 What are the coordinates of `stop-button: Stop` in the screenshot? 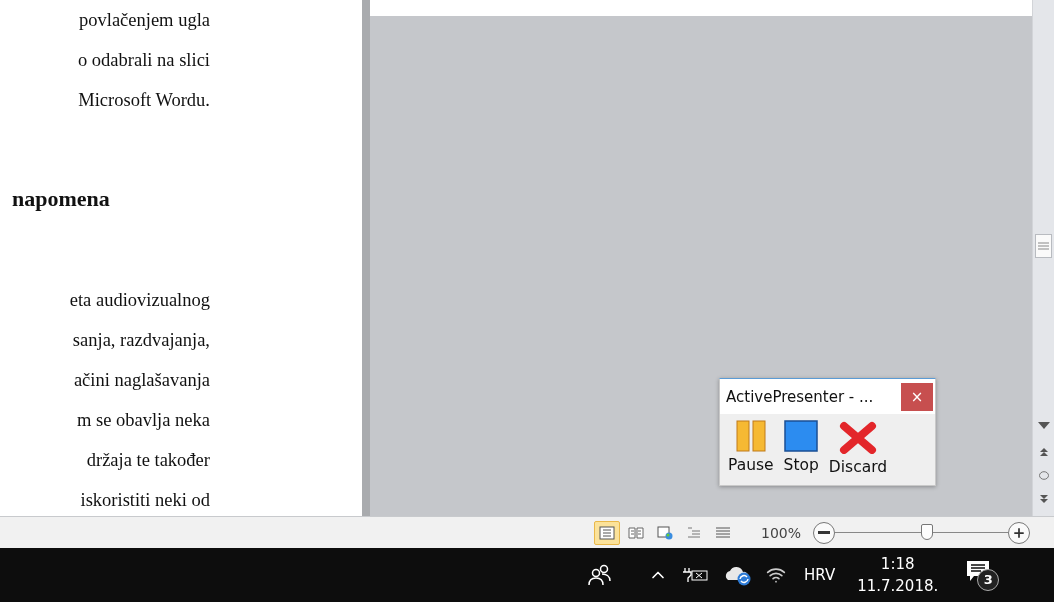 It's located at (801, 448).